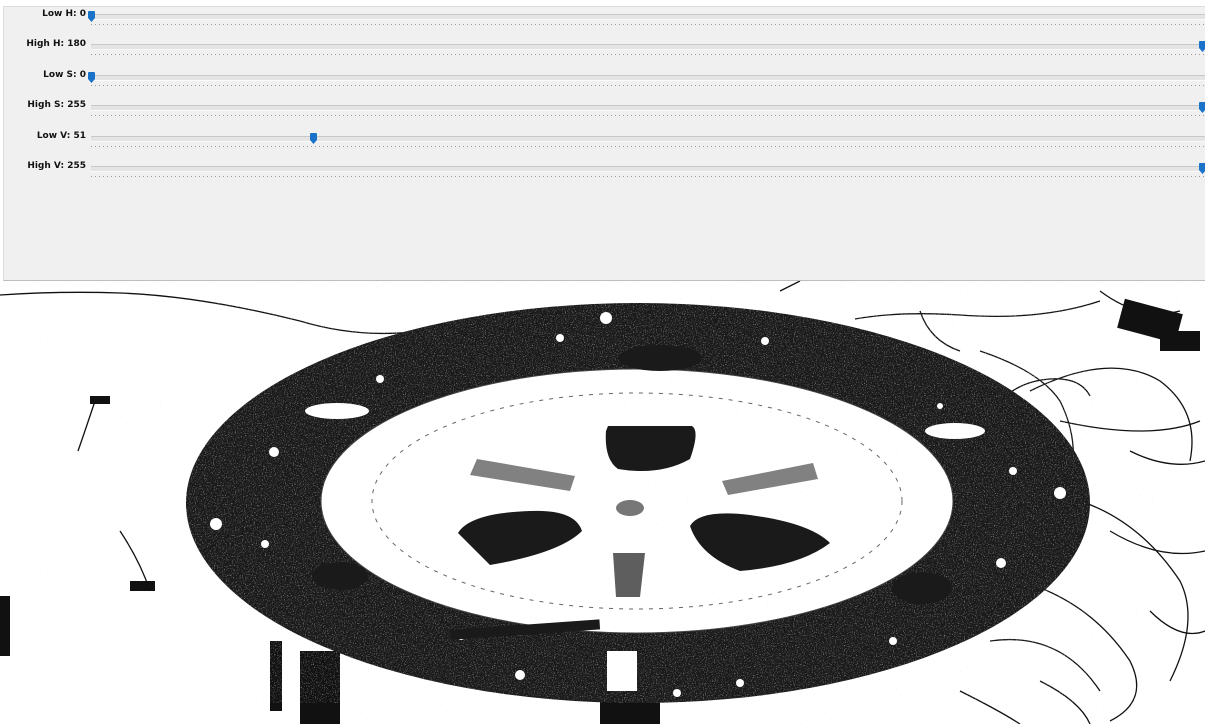  Describe the element at coordinates (604, 51) in the screenshot. I see `trackbar-high-h: High H: 180` at that location.